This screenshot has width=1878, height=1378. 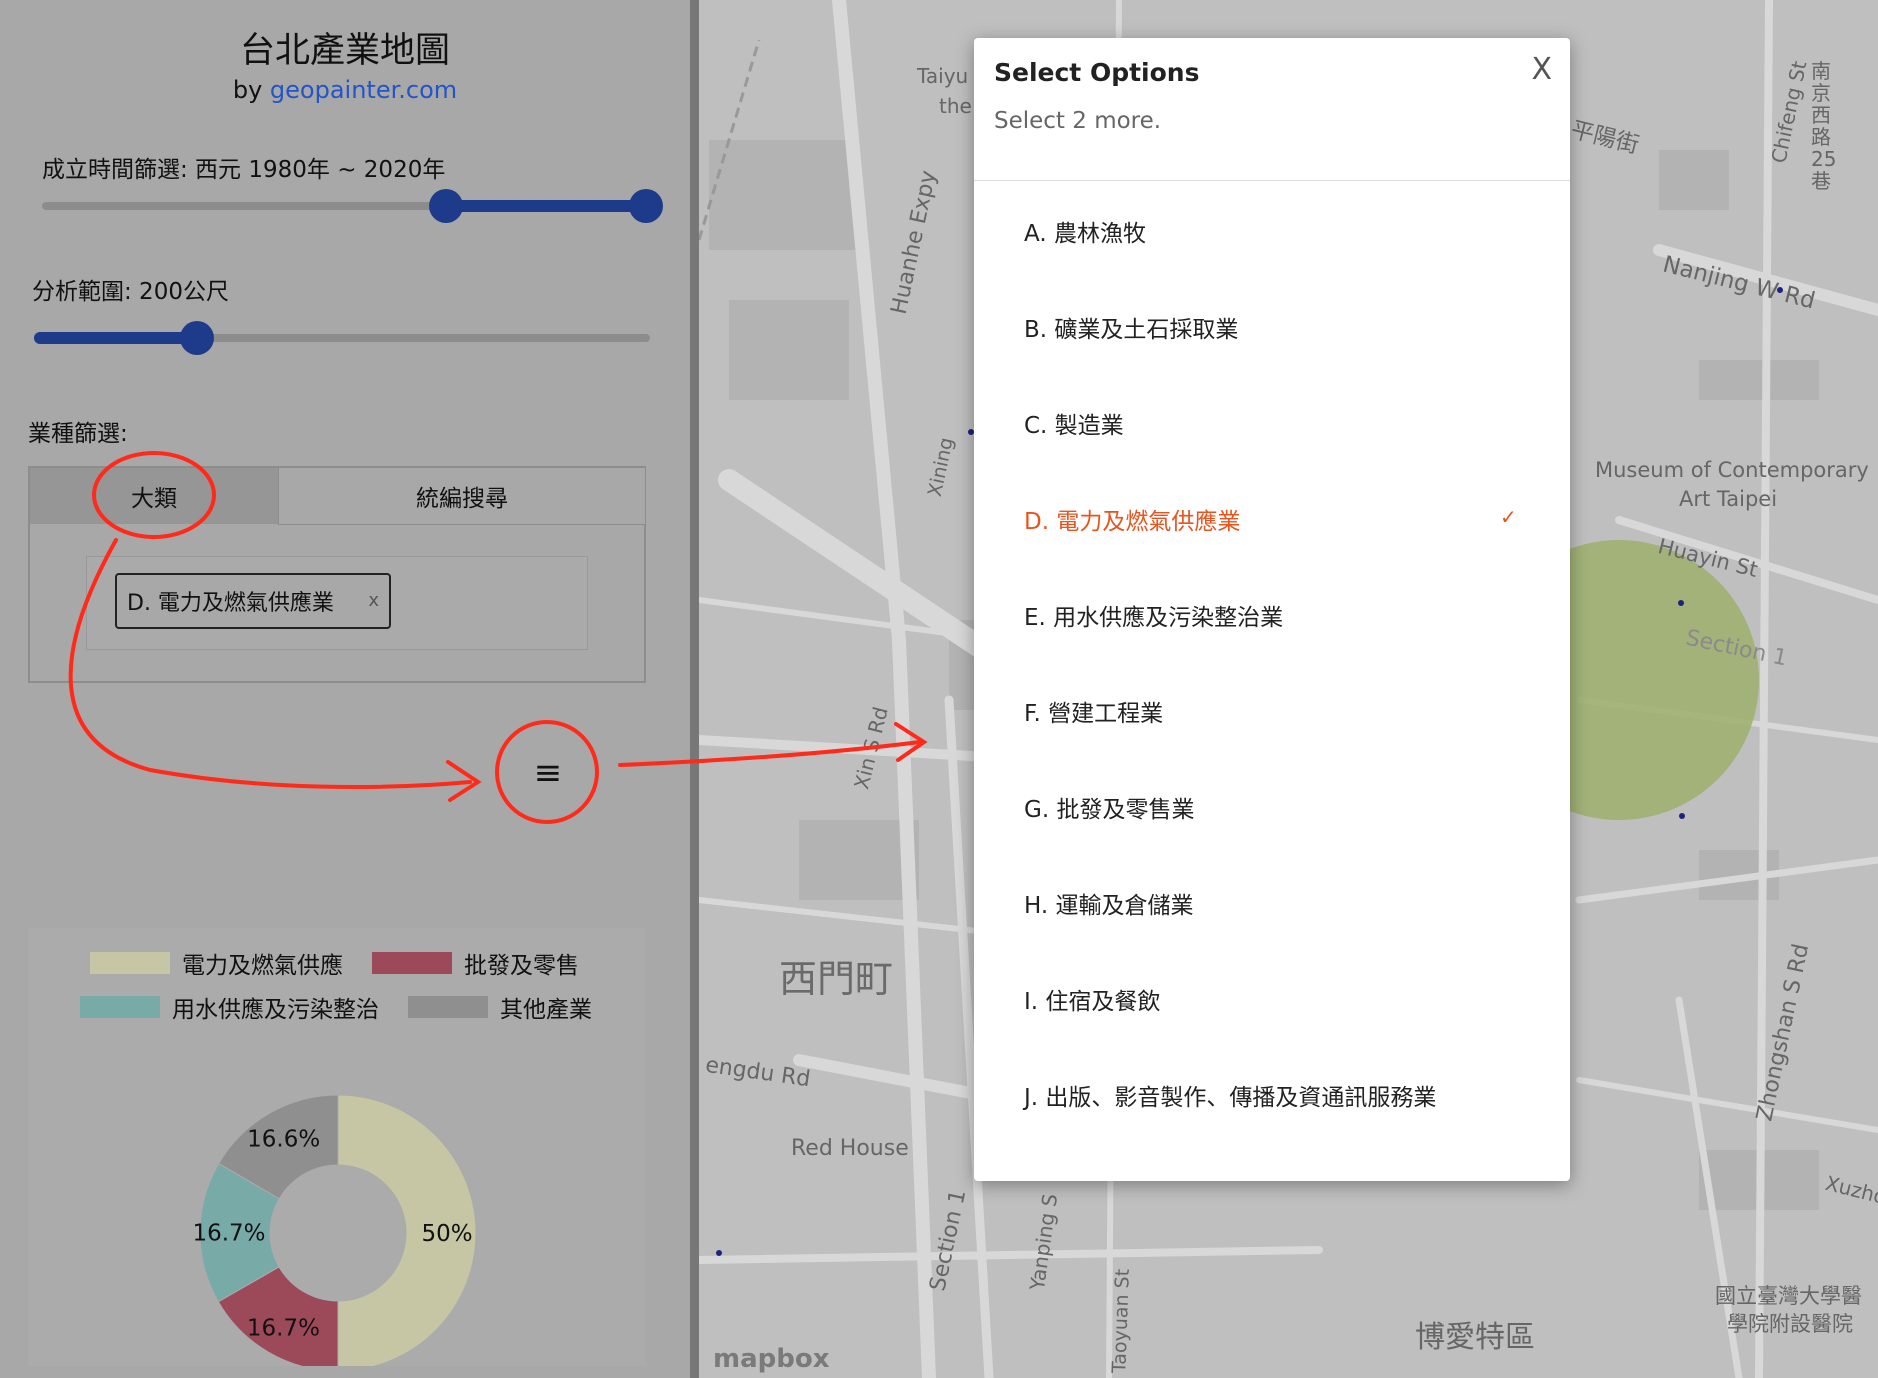 I want to click on map-label: 西門町, so click(x=836, y=979).